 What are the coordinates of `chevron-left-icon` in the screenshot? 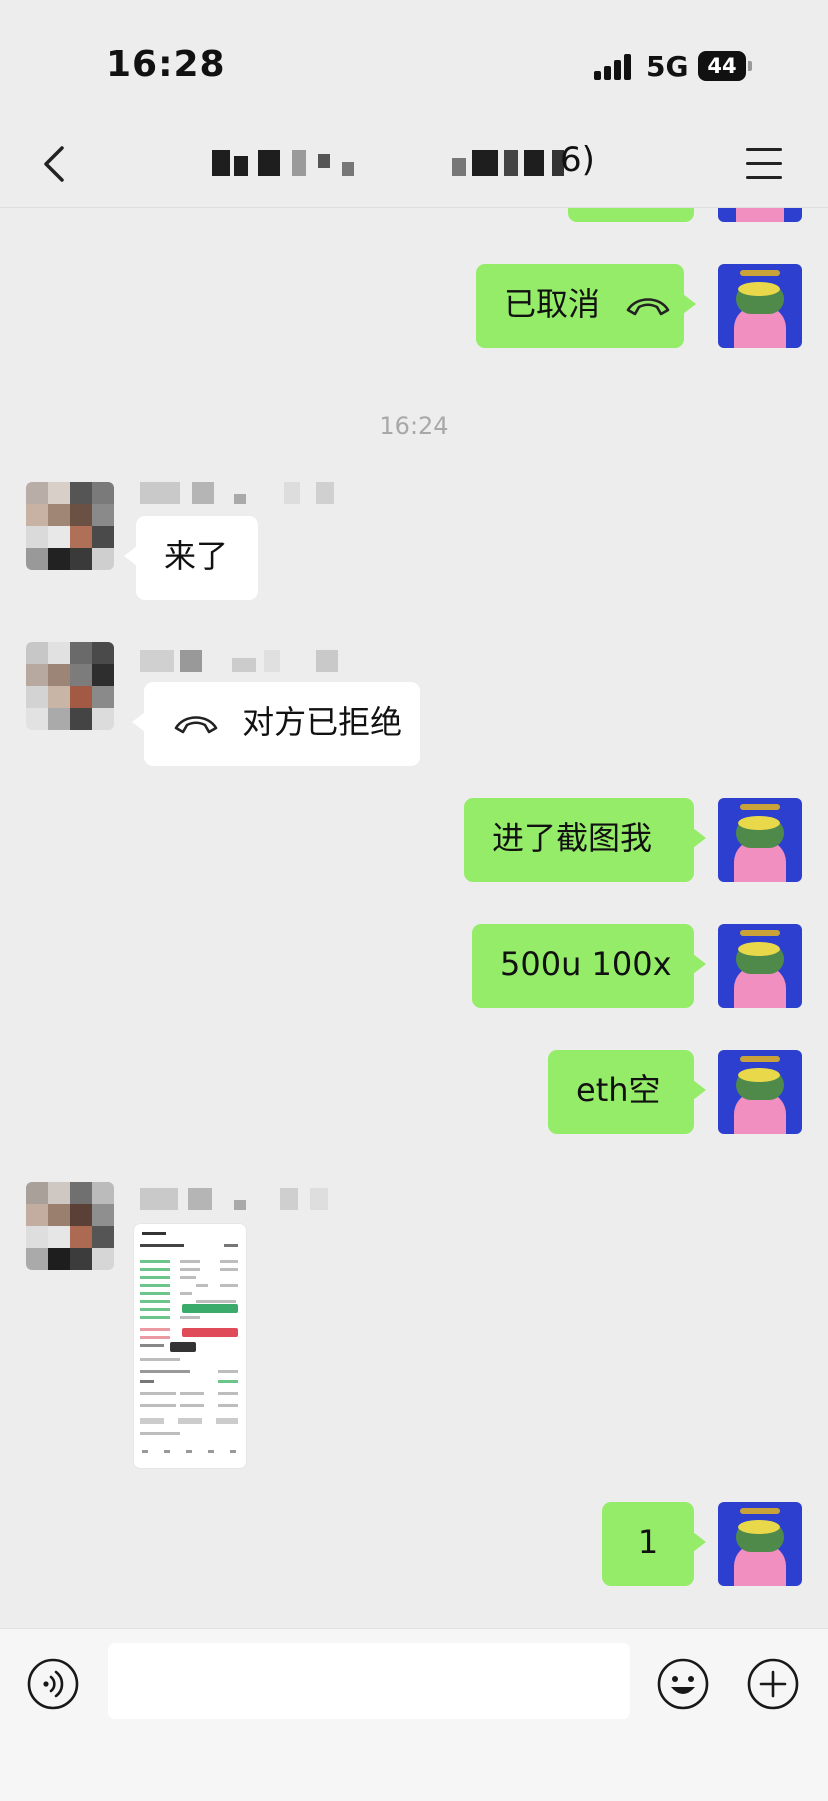 It's located at (54, 164).